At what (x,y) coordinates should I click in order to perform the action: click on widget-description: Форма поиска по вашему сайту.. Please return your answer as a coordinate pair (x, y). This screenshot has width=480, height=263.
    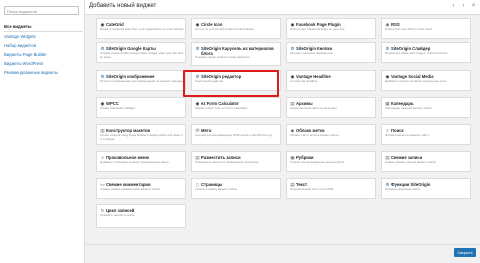
    Looking at the image, I should click on (407, 135).